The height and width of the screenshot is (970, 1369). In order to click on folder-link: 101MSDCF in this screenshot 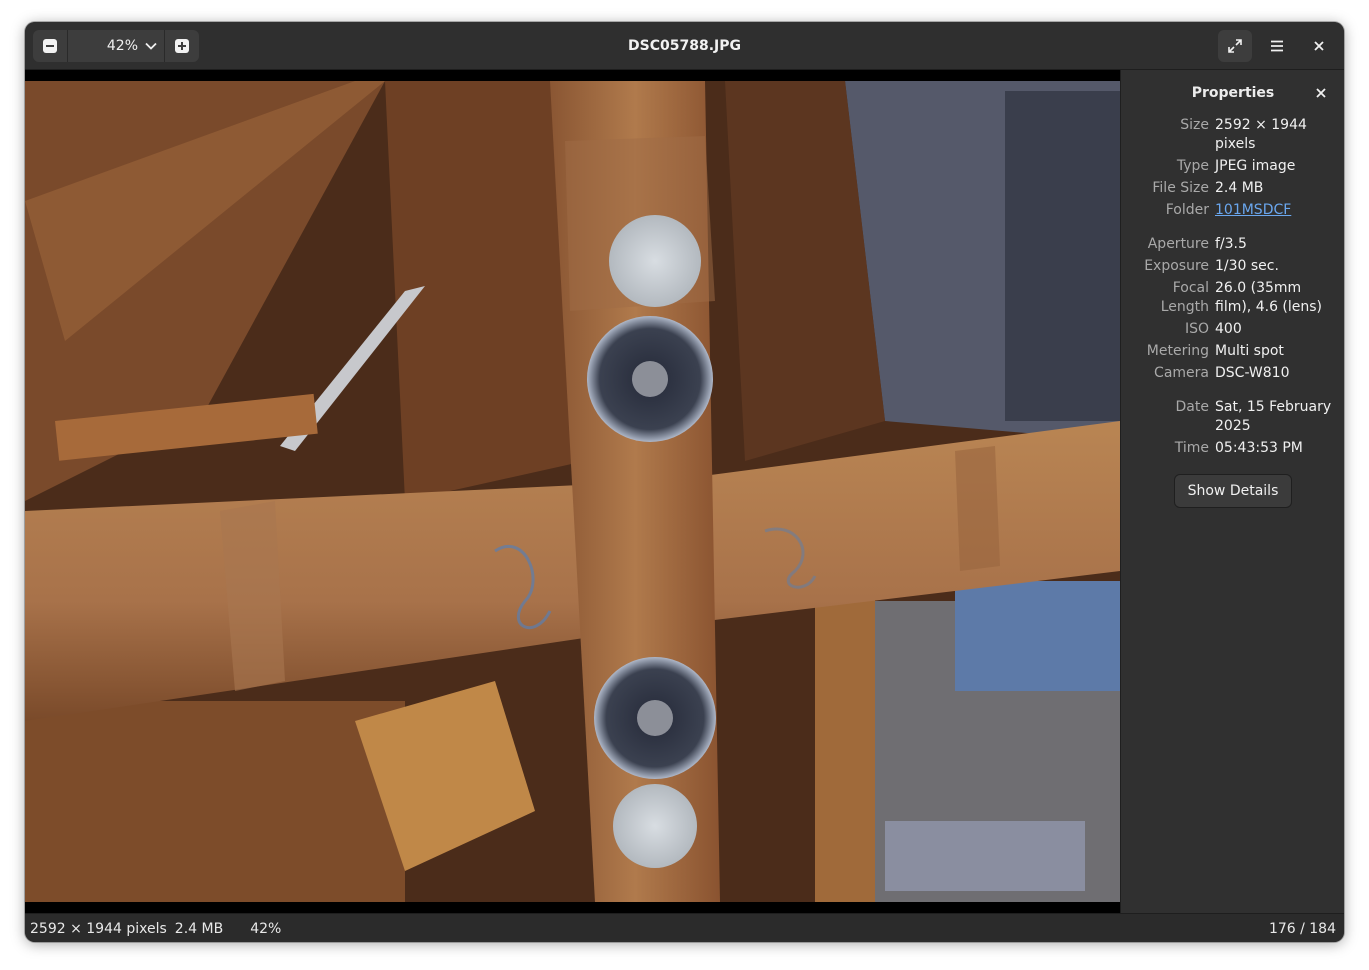, I will do `click(1253, 210)`.